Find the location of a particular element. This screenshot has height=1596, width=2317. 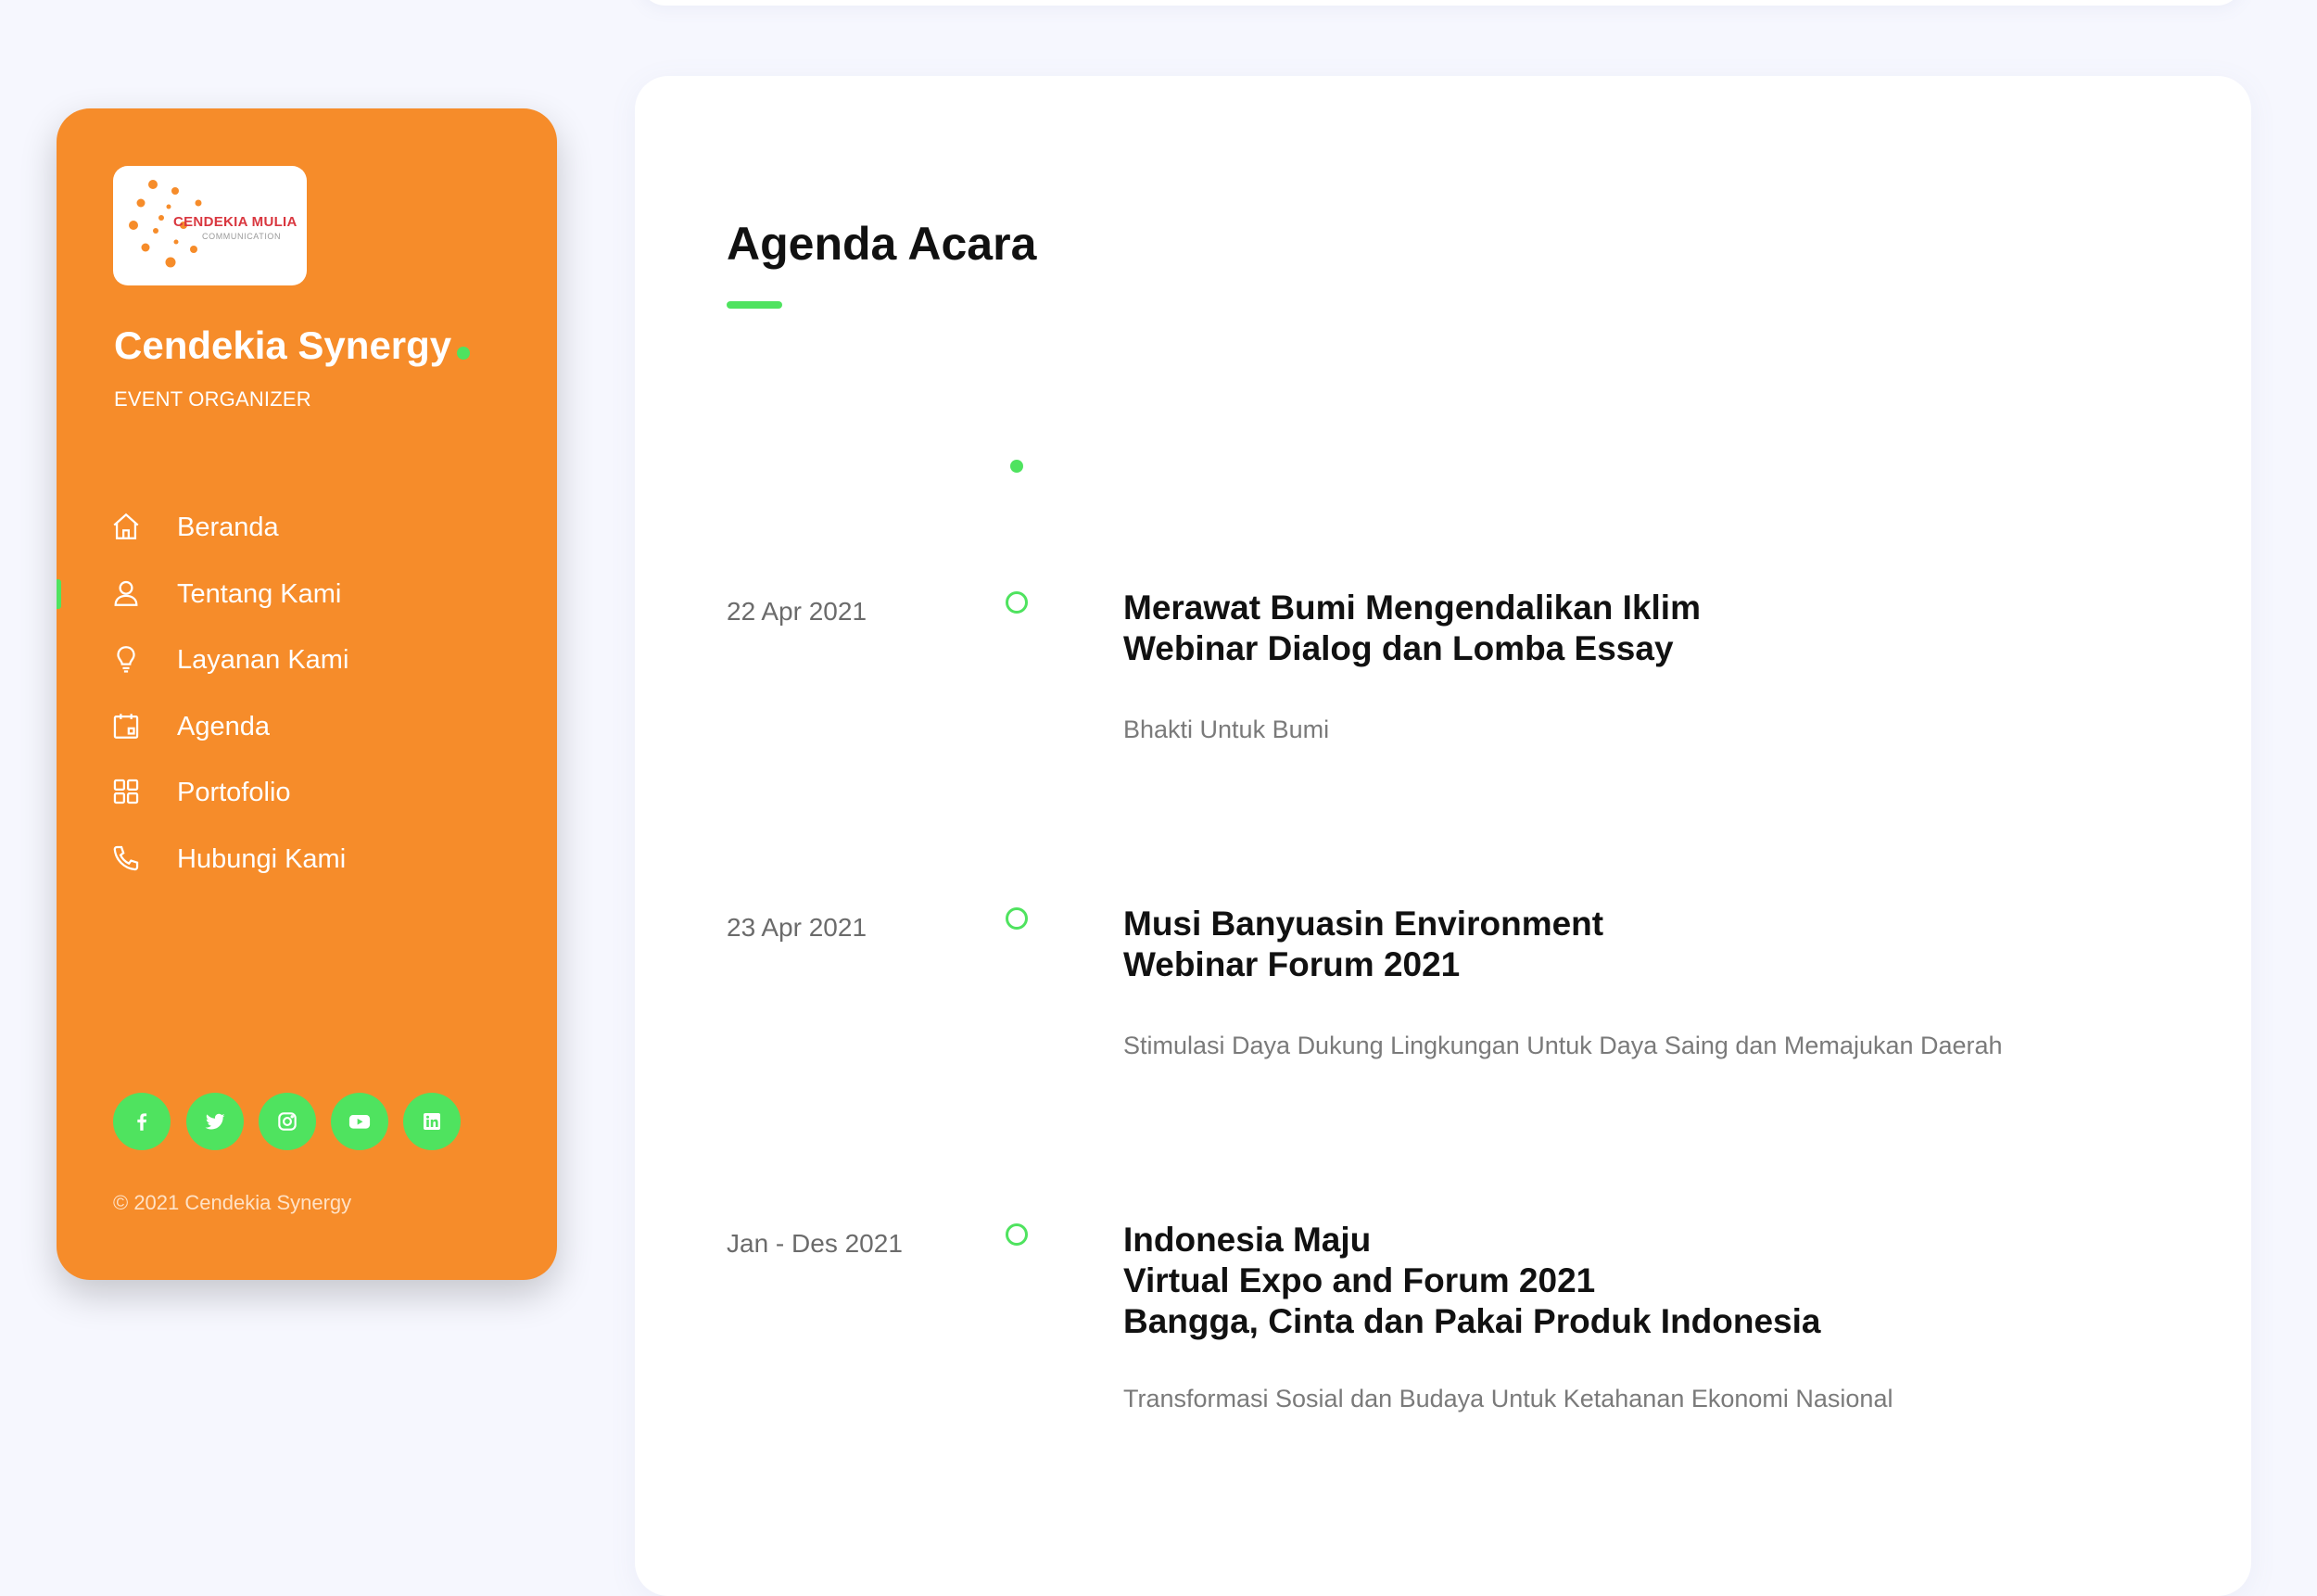

logo-text-sub: COMMUNICATION is located at coordinates (242, 237).